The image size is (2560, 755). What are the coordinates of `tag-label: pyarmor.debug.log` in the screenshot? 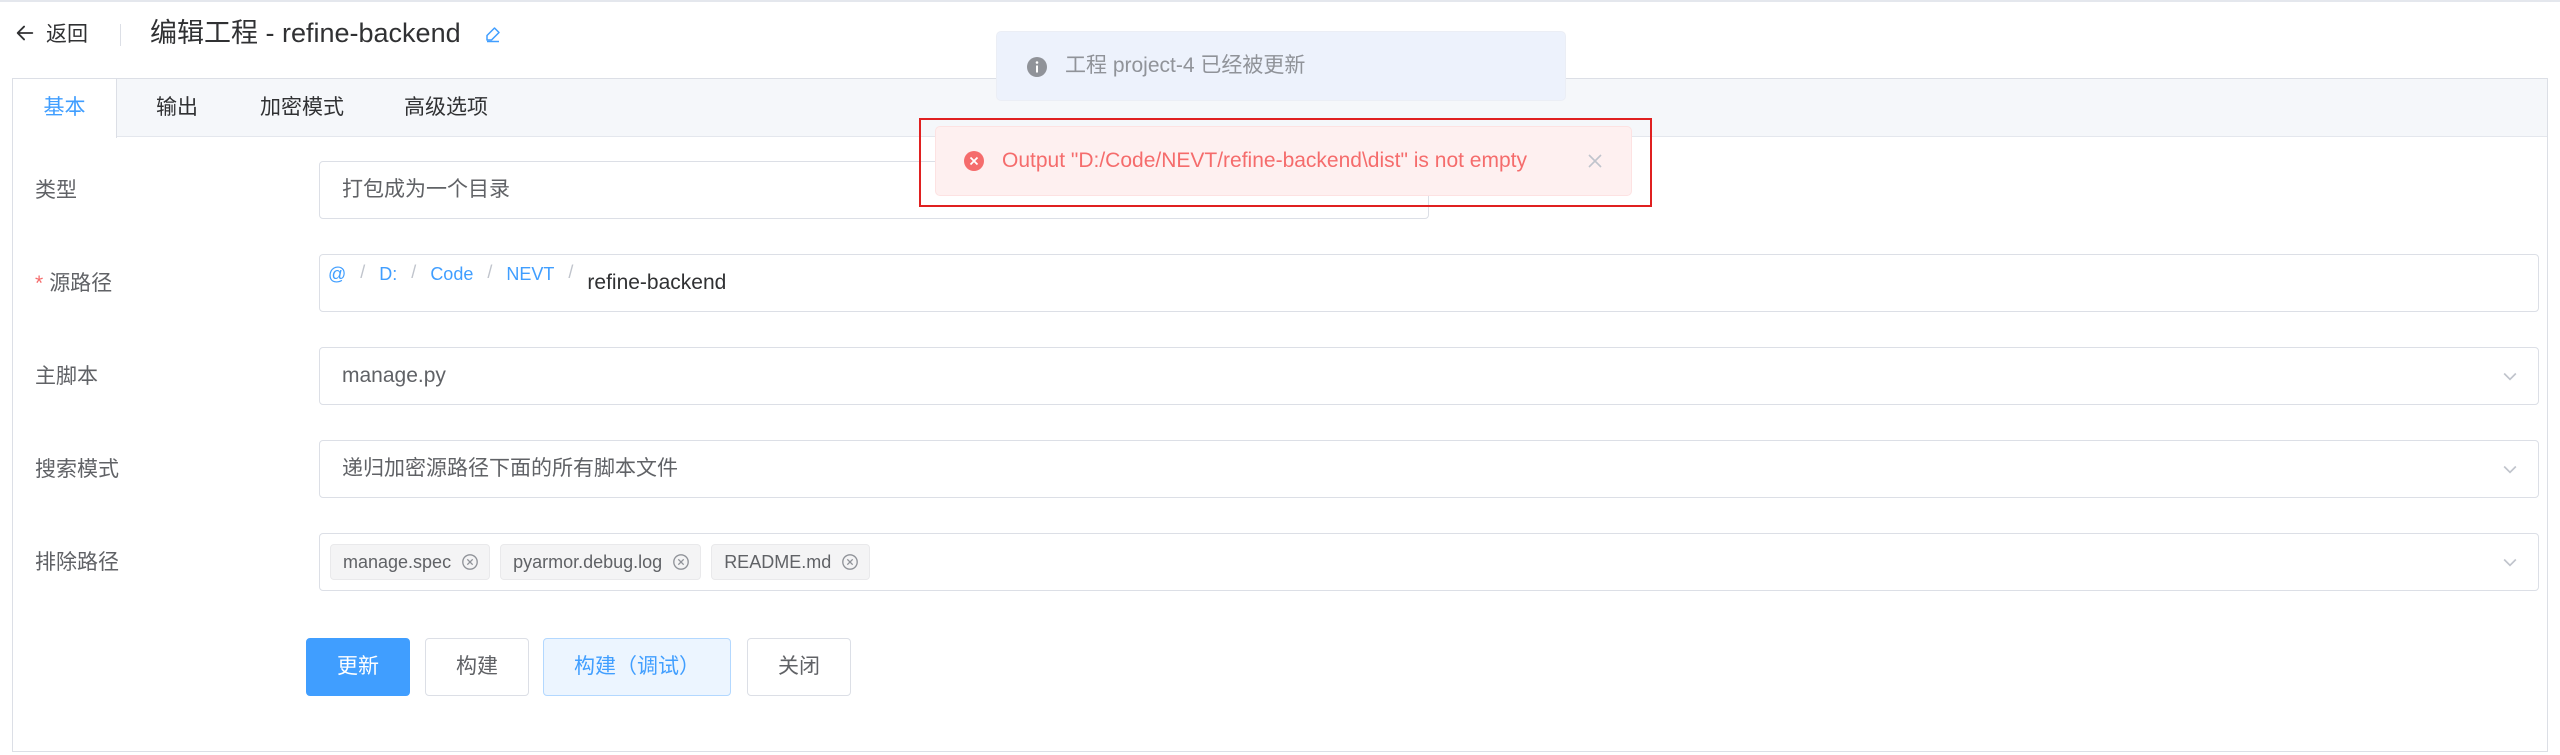 It's located at (588, 561).